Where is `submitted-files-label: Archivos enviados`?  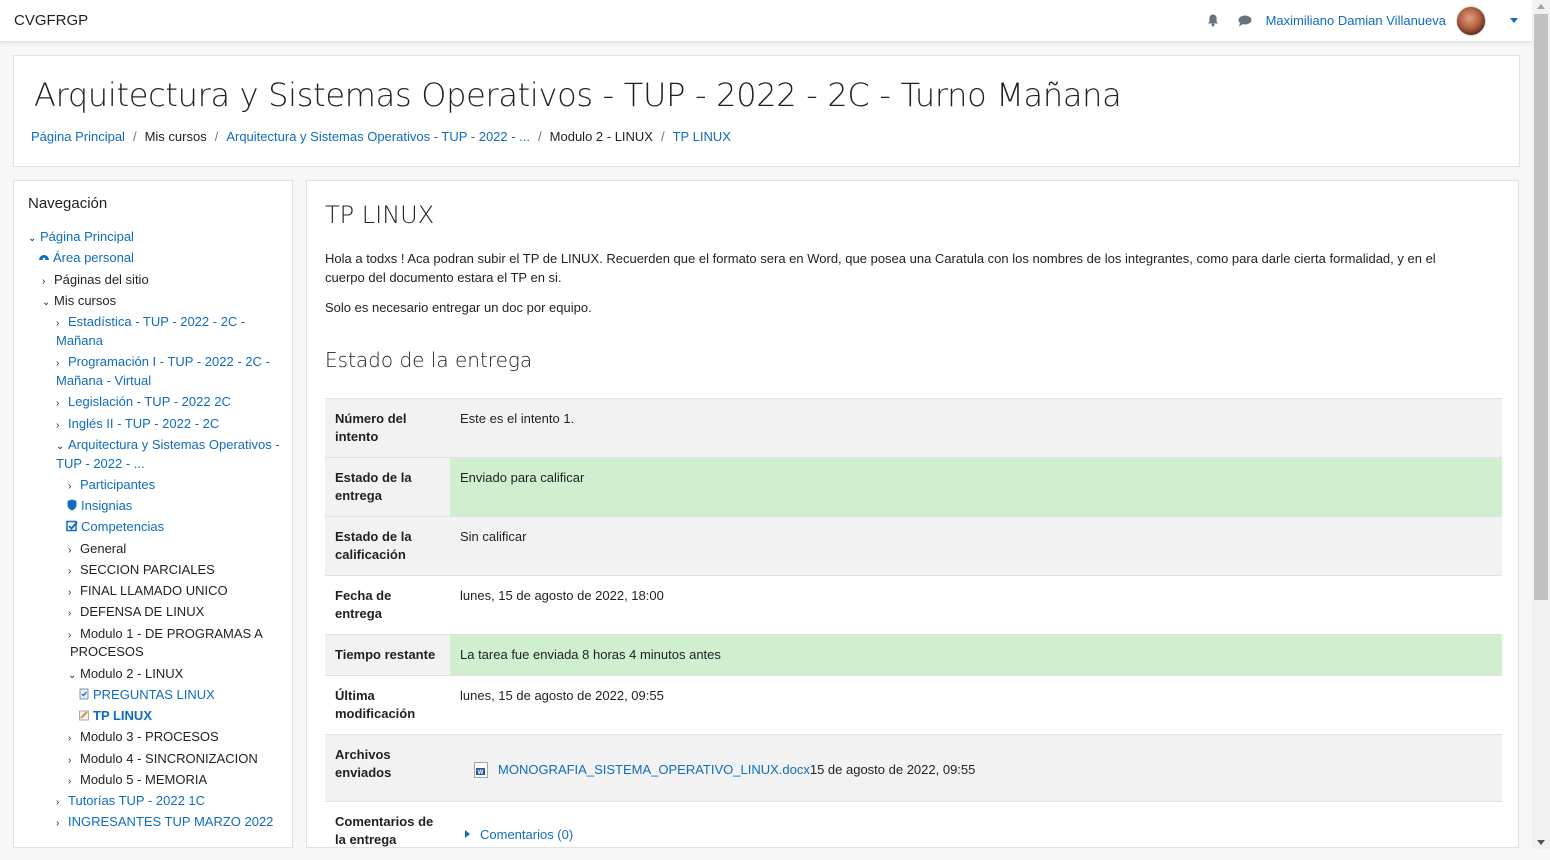 submitted-files-label: Archivos enviados is located at coordinates (387, 768).